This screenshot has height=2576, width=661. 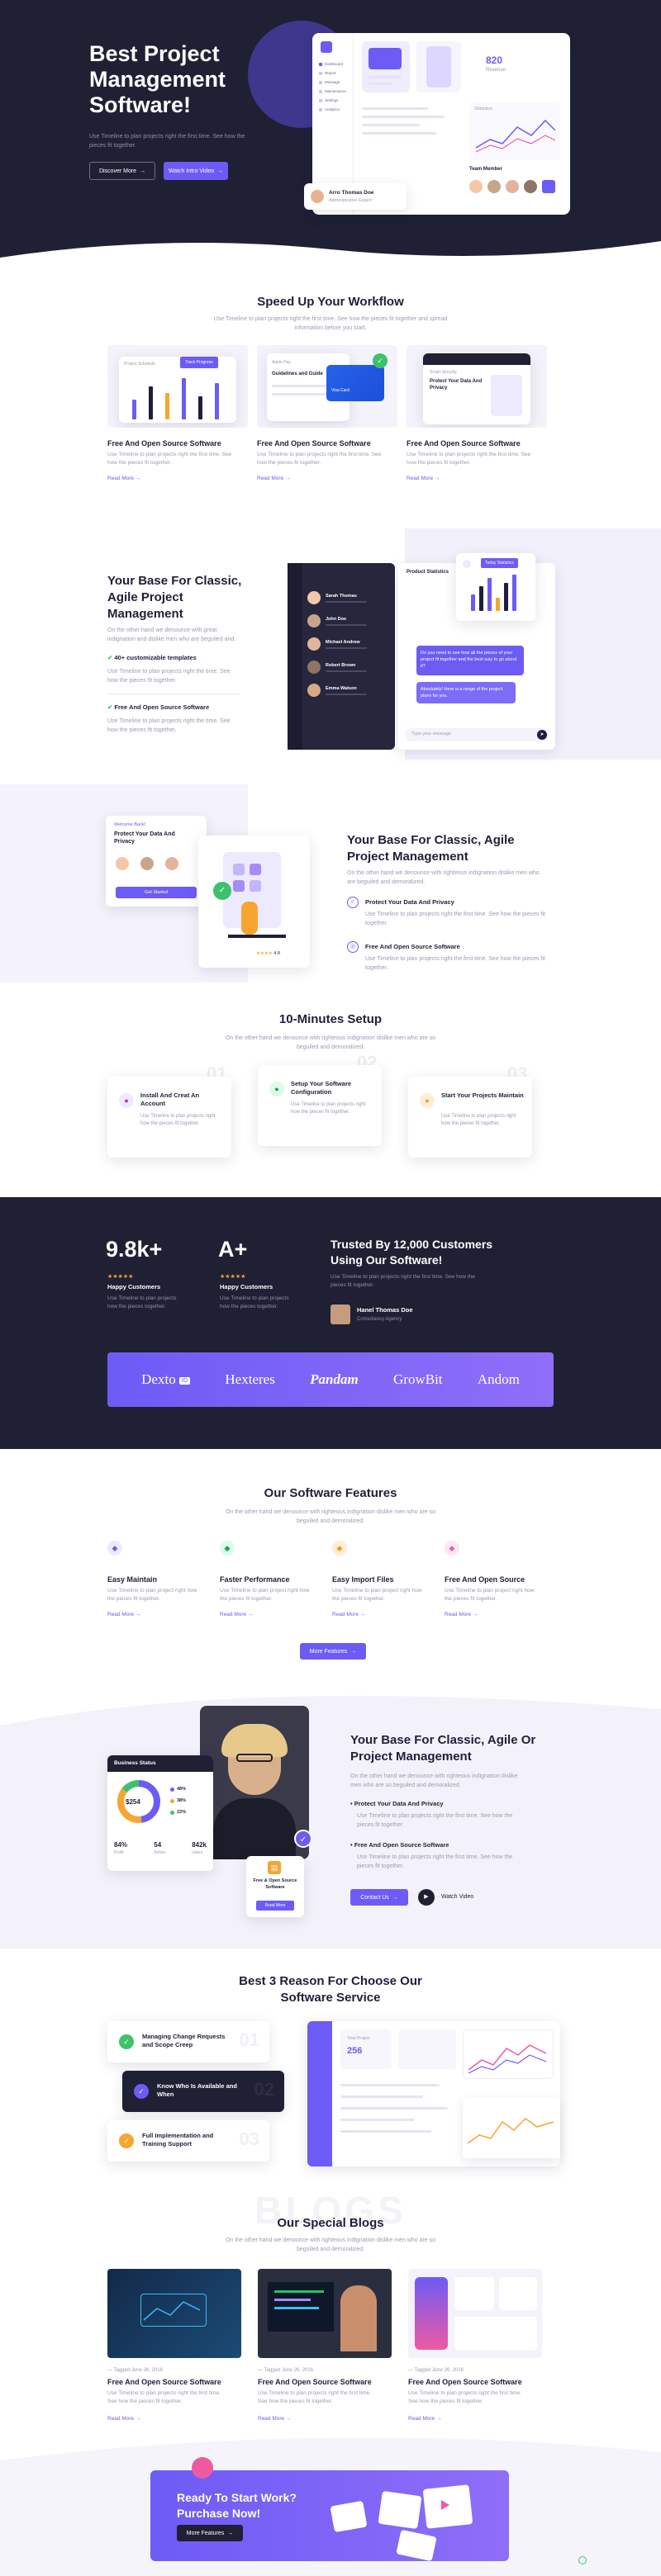 I want to click on popup-read-more-button: Read More, so click(x=275, y=1906).